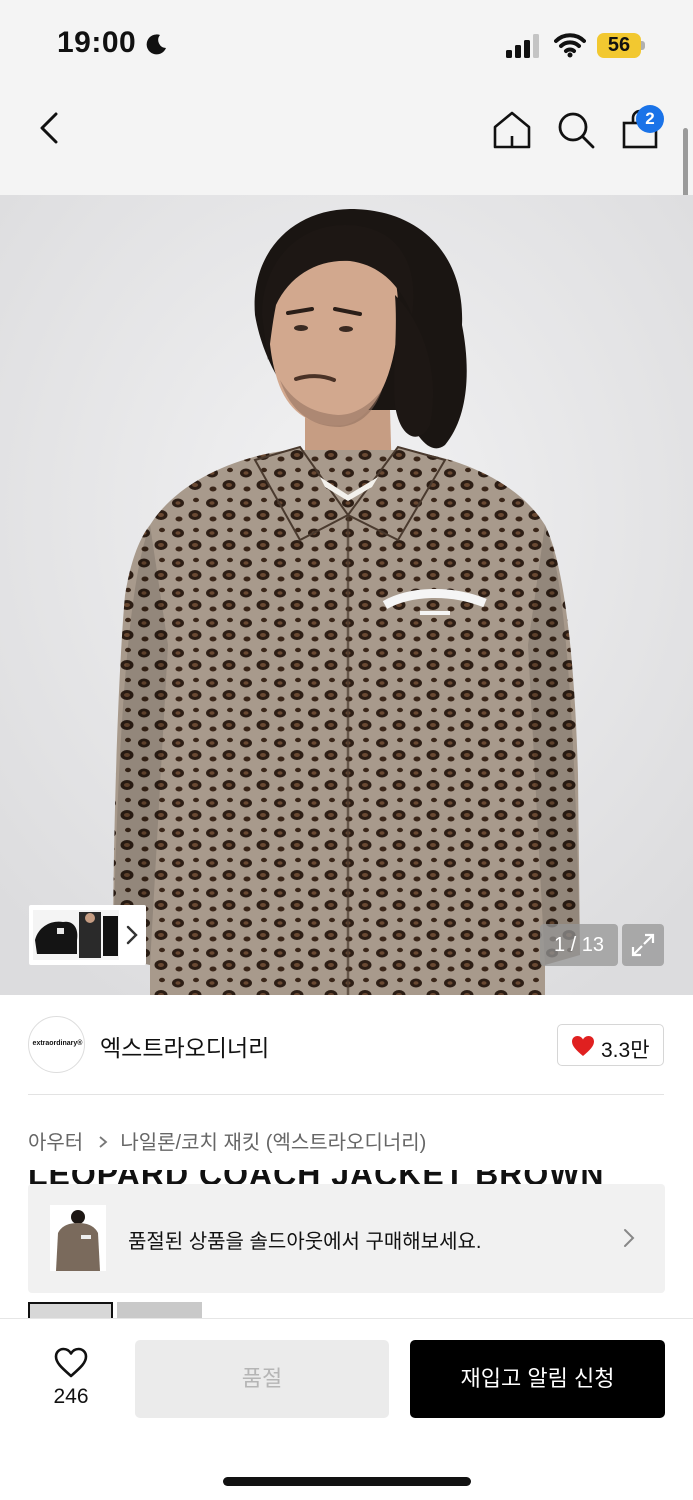 The height and width of the screenshot is (1500, 693). Describe the element at coordinates (537, 1379) in the screenshot. I see `restock-alert-button: 재입고 알림 신청` at that location.